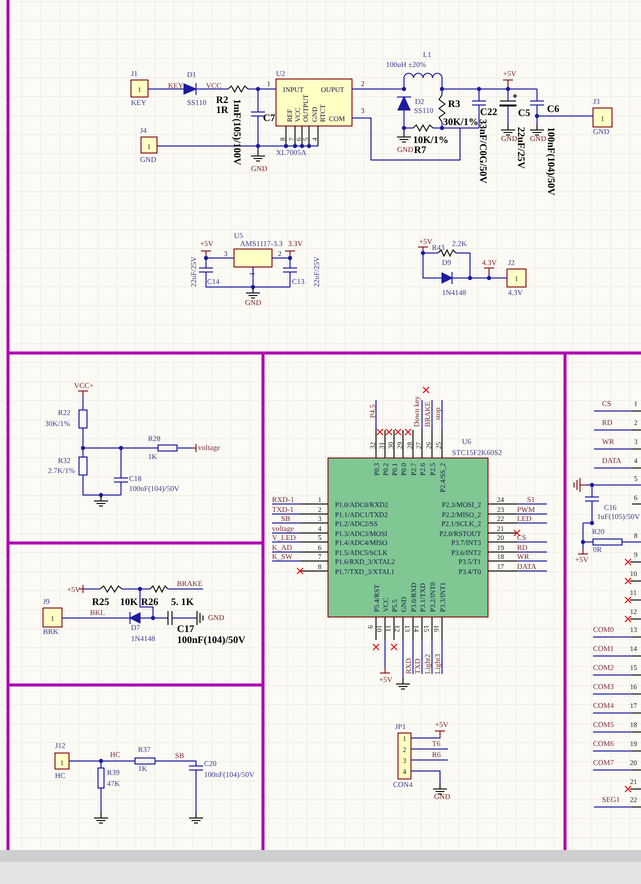  I want to click on component-designator: R2, so click(222, 100).